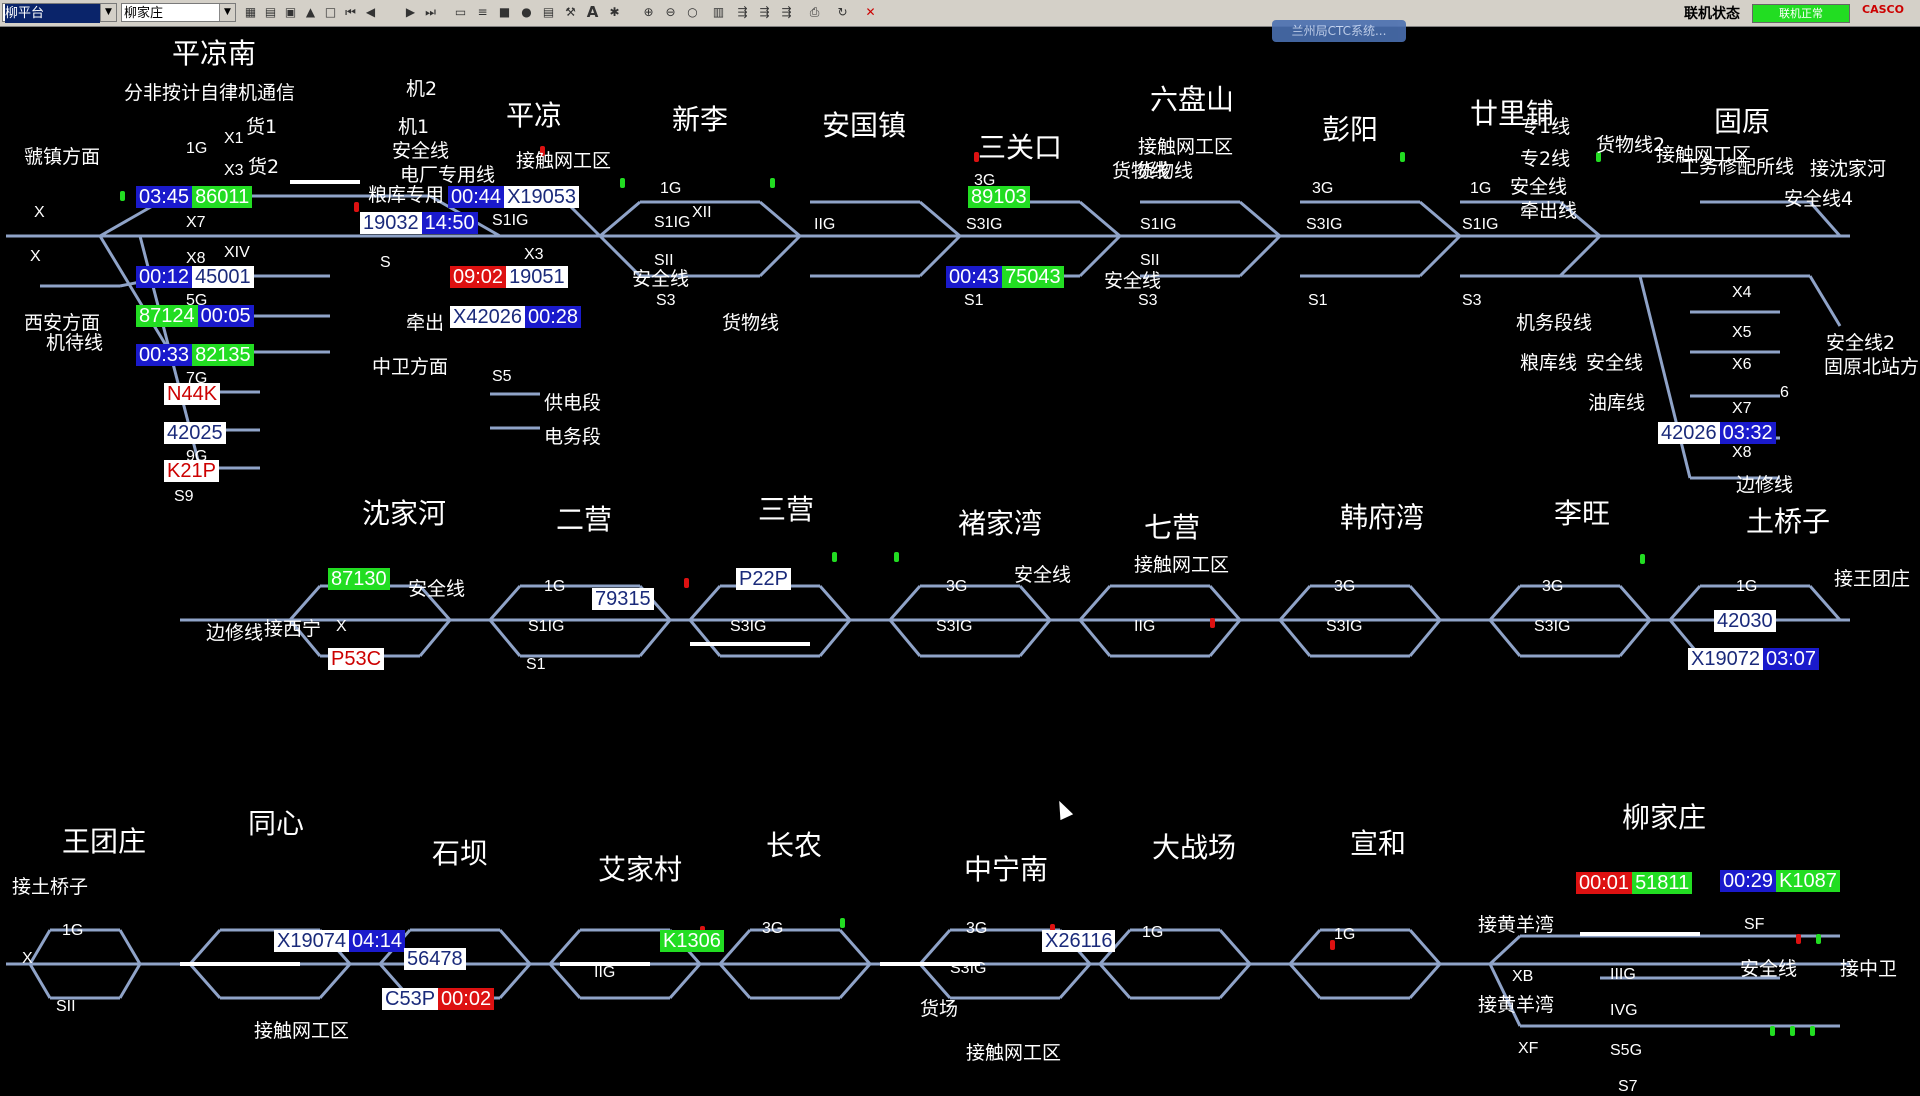  Describe the element at coordinates (794, 844) in the screenshot. I see `station-name: 长农` at that location.